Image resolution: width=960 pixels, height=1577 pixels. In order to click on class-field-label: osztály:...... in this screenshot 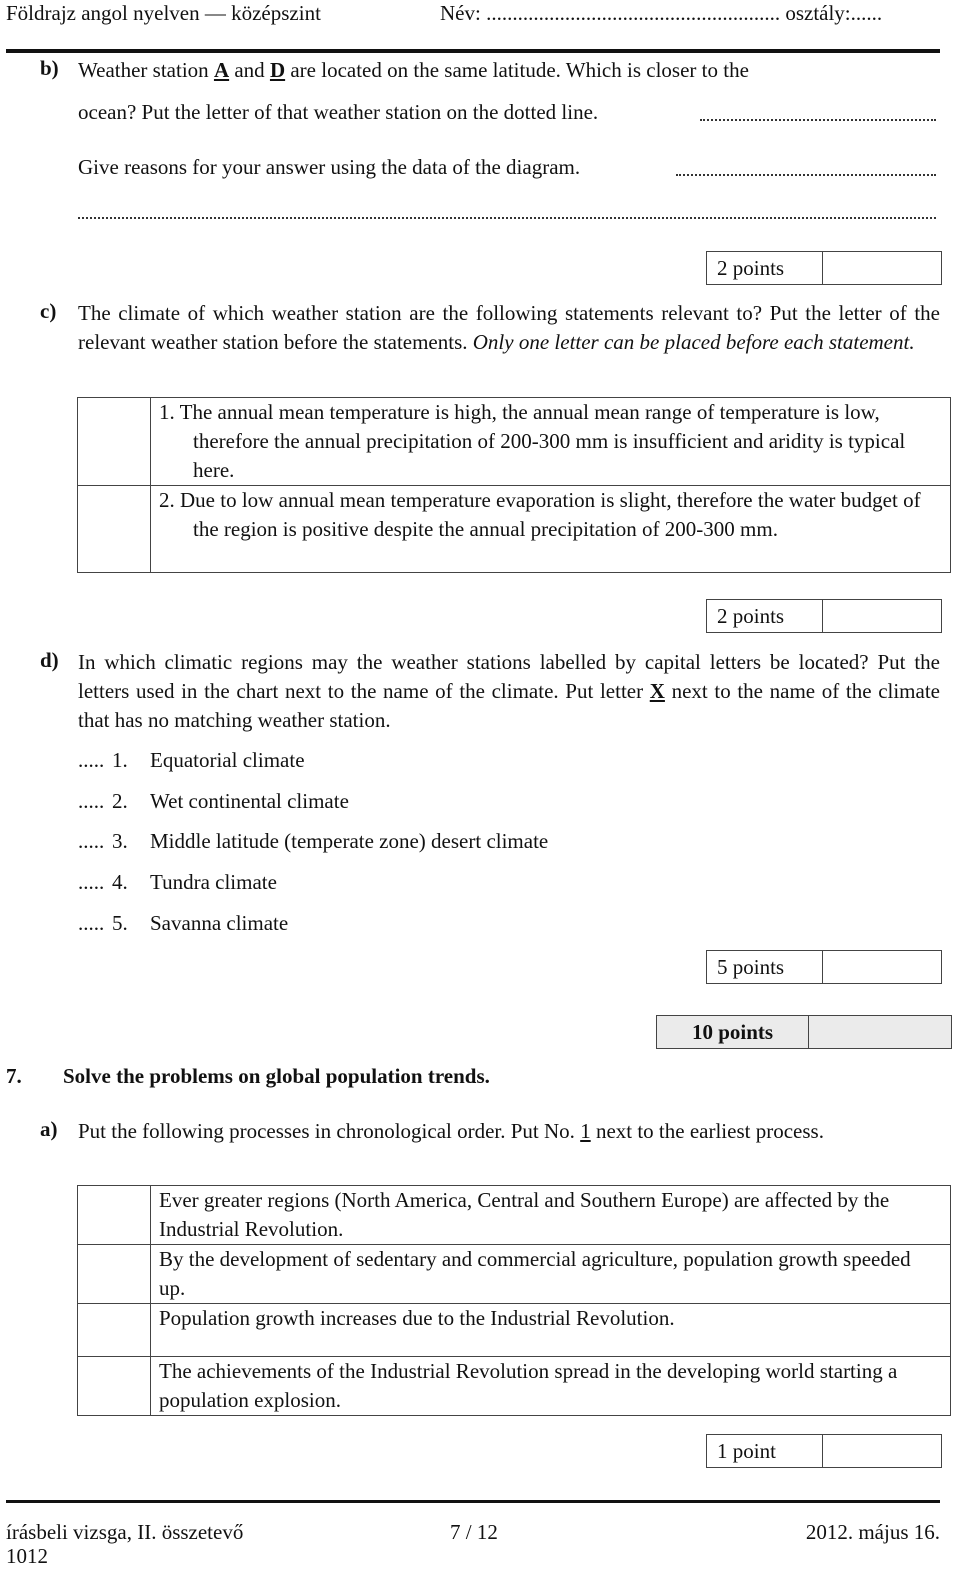, I will do `click(833, 13)`.